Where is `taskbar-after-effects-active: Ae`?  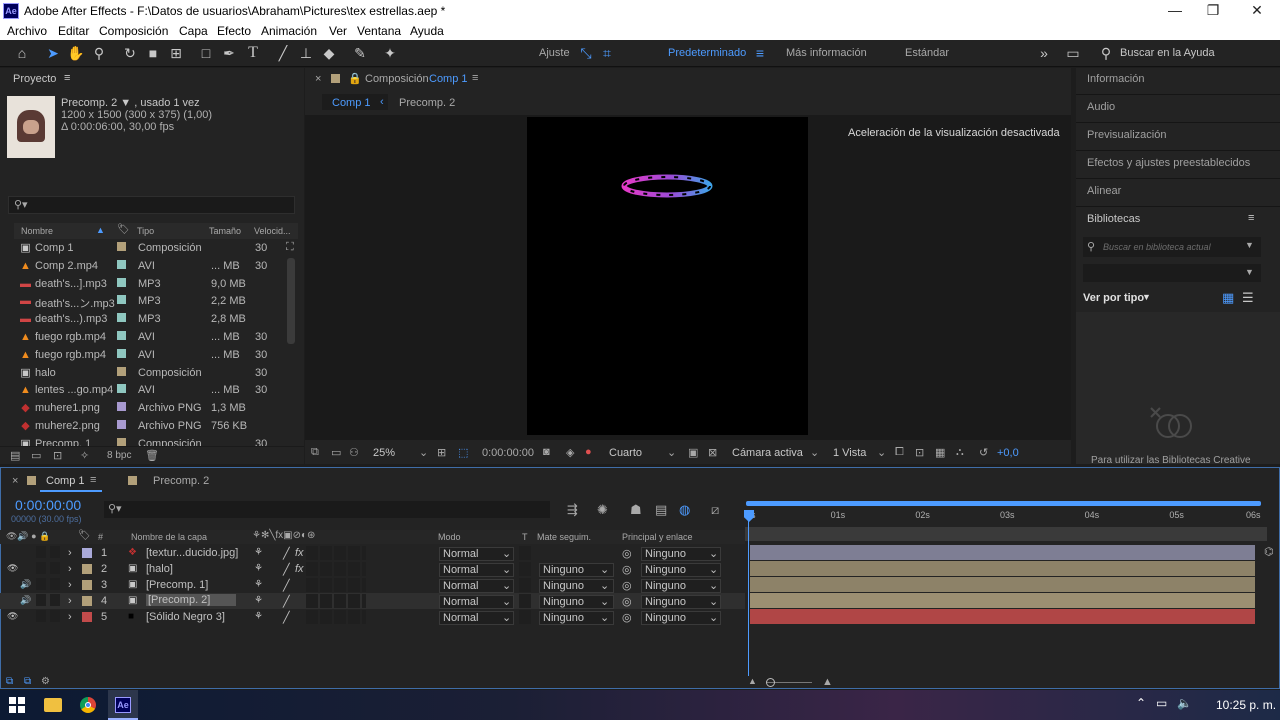 taskbar-after-effects-active: Ae is located at coordinates (123, 705).